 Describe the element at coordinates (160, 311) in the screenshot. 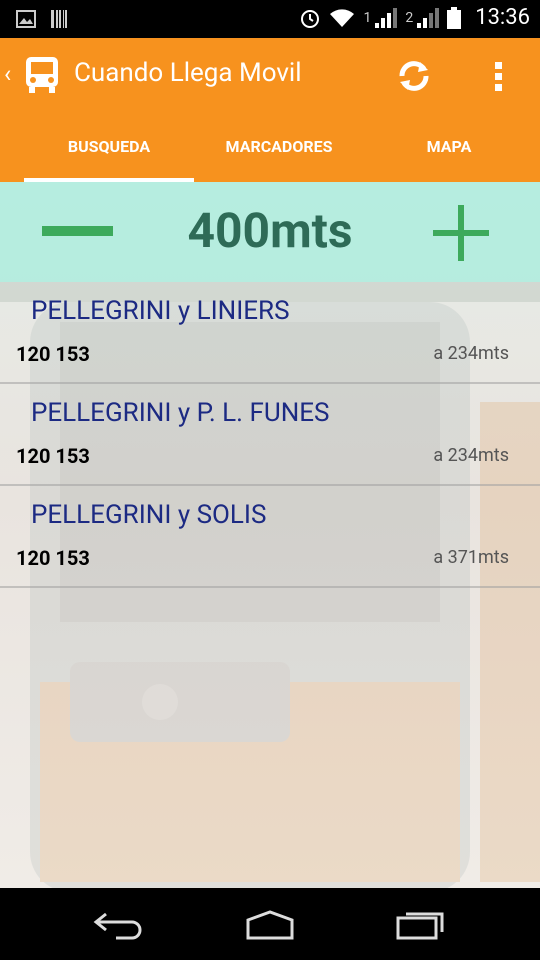

I see `stop-name: PELLEGRINI y LINIERS` at that location.